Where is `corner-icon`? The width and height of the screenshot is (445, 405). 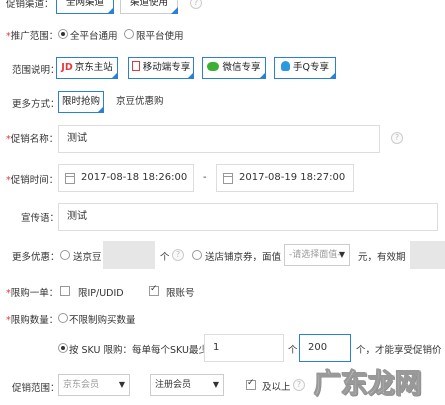
corner-icon is located at coordinates (174, 10).